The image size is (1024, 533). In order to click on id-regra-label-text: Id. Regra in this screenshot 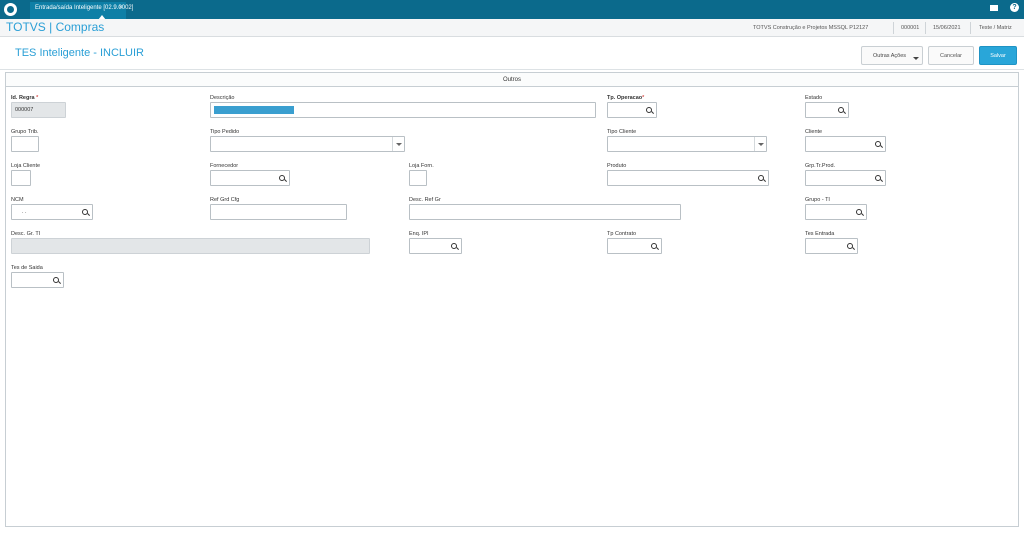, I will do `click(23, 98)`.